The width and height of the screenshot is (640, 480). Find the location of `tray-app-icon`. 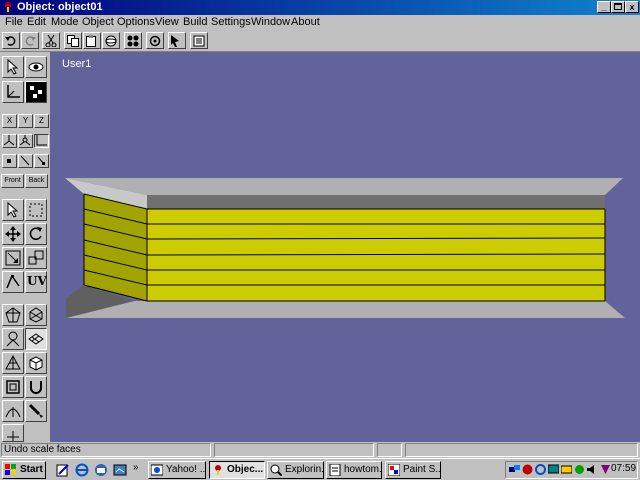

tray-app-icon is located at coordinates (527, 469).